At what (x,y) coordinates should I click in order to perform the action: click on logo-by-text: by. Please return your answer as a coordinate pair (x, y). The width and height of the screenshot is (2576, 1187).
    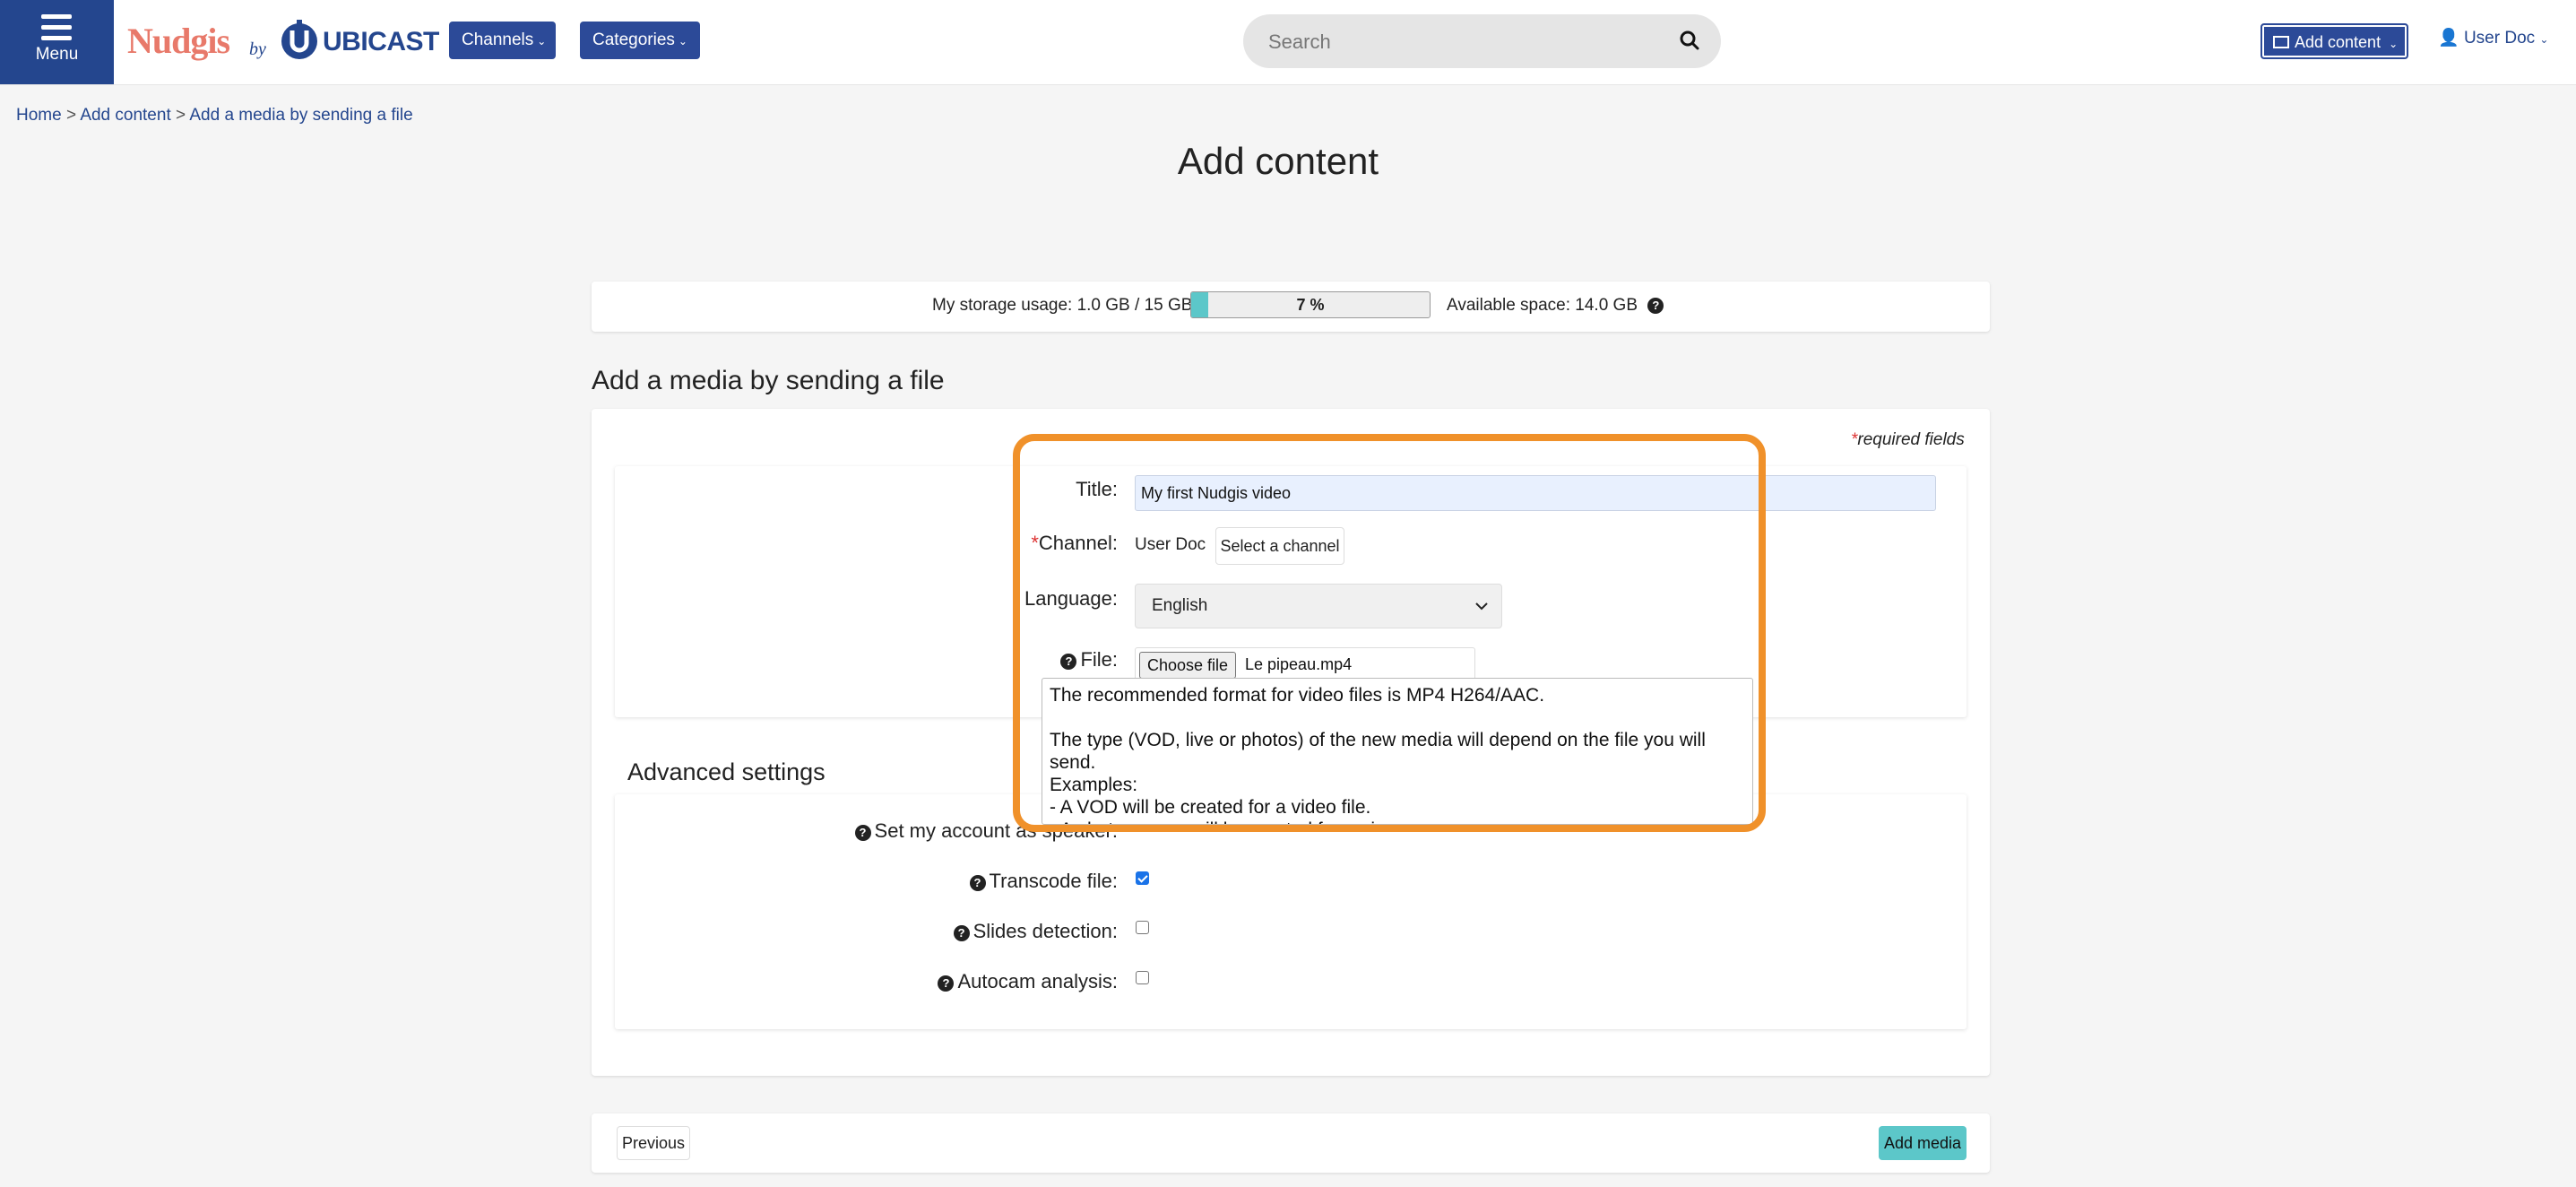
    Looking at the image, I should click on (257, 49).